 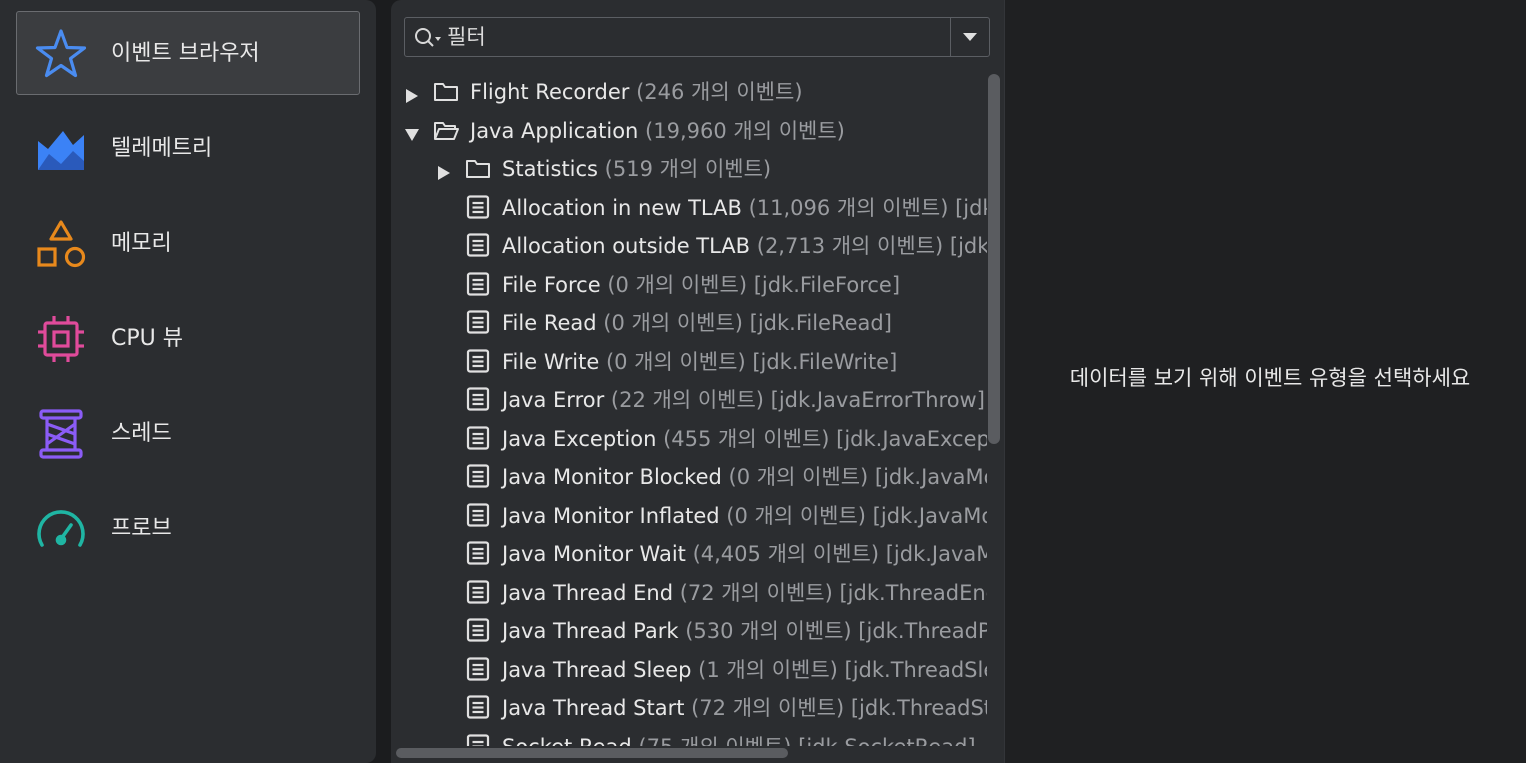 What do you see at coordinates (824, 284) in the screenshot?
I see `event-type-id: [jdk.FileForce]` at bounding box center [824, 284].